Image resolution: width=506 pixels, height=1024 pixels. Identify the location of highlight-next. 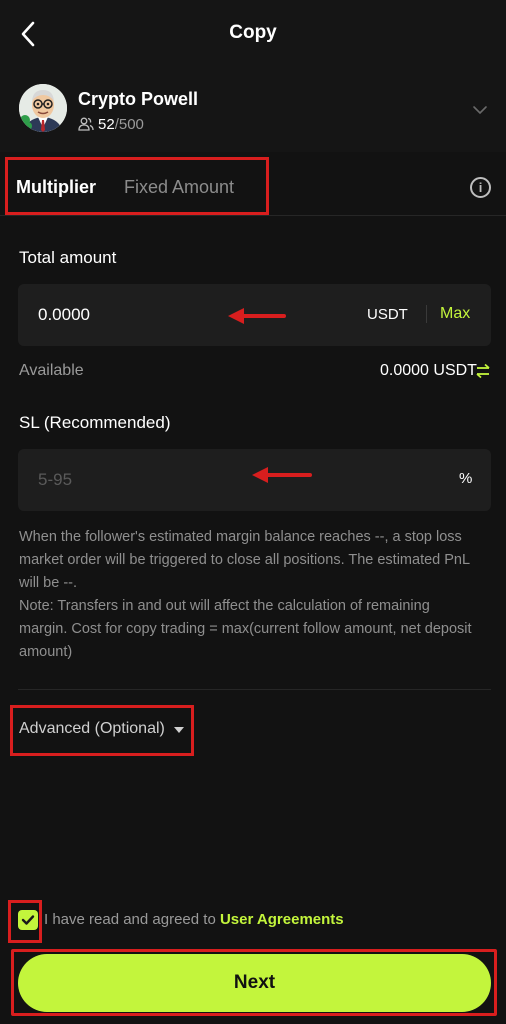
(254, 982).